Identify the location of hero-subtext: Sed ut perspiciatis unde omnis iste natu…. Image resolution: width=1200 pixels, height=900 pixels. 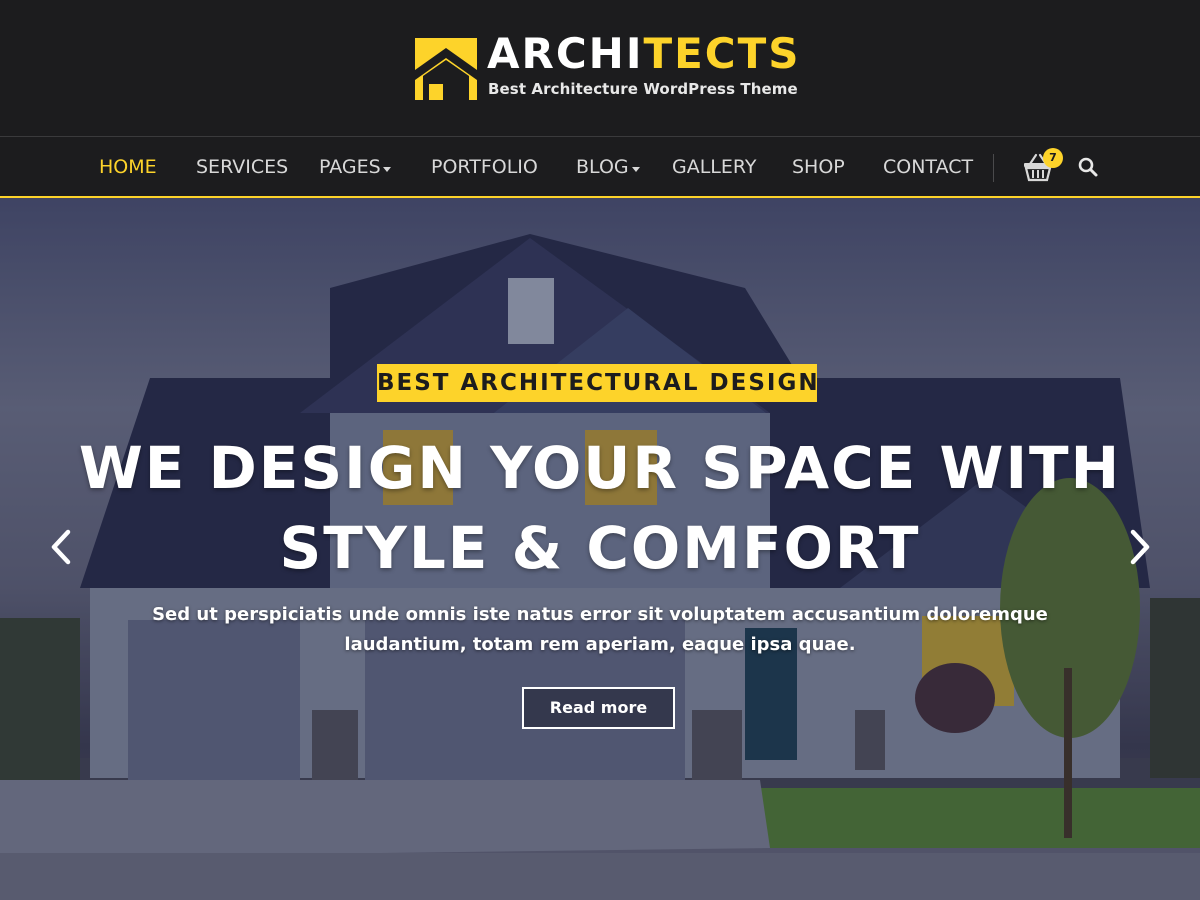
(600, 629).